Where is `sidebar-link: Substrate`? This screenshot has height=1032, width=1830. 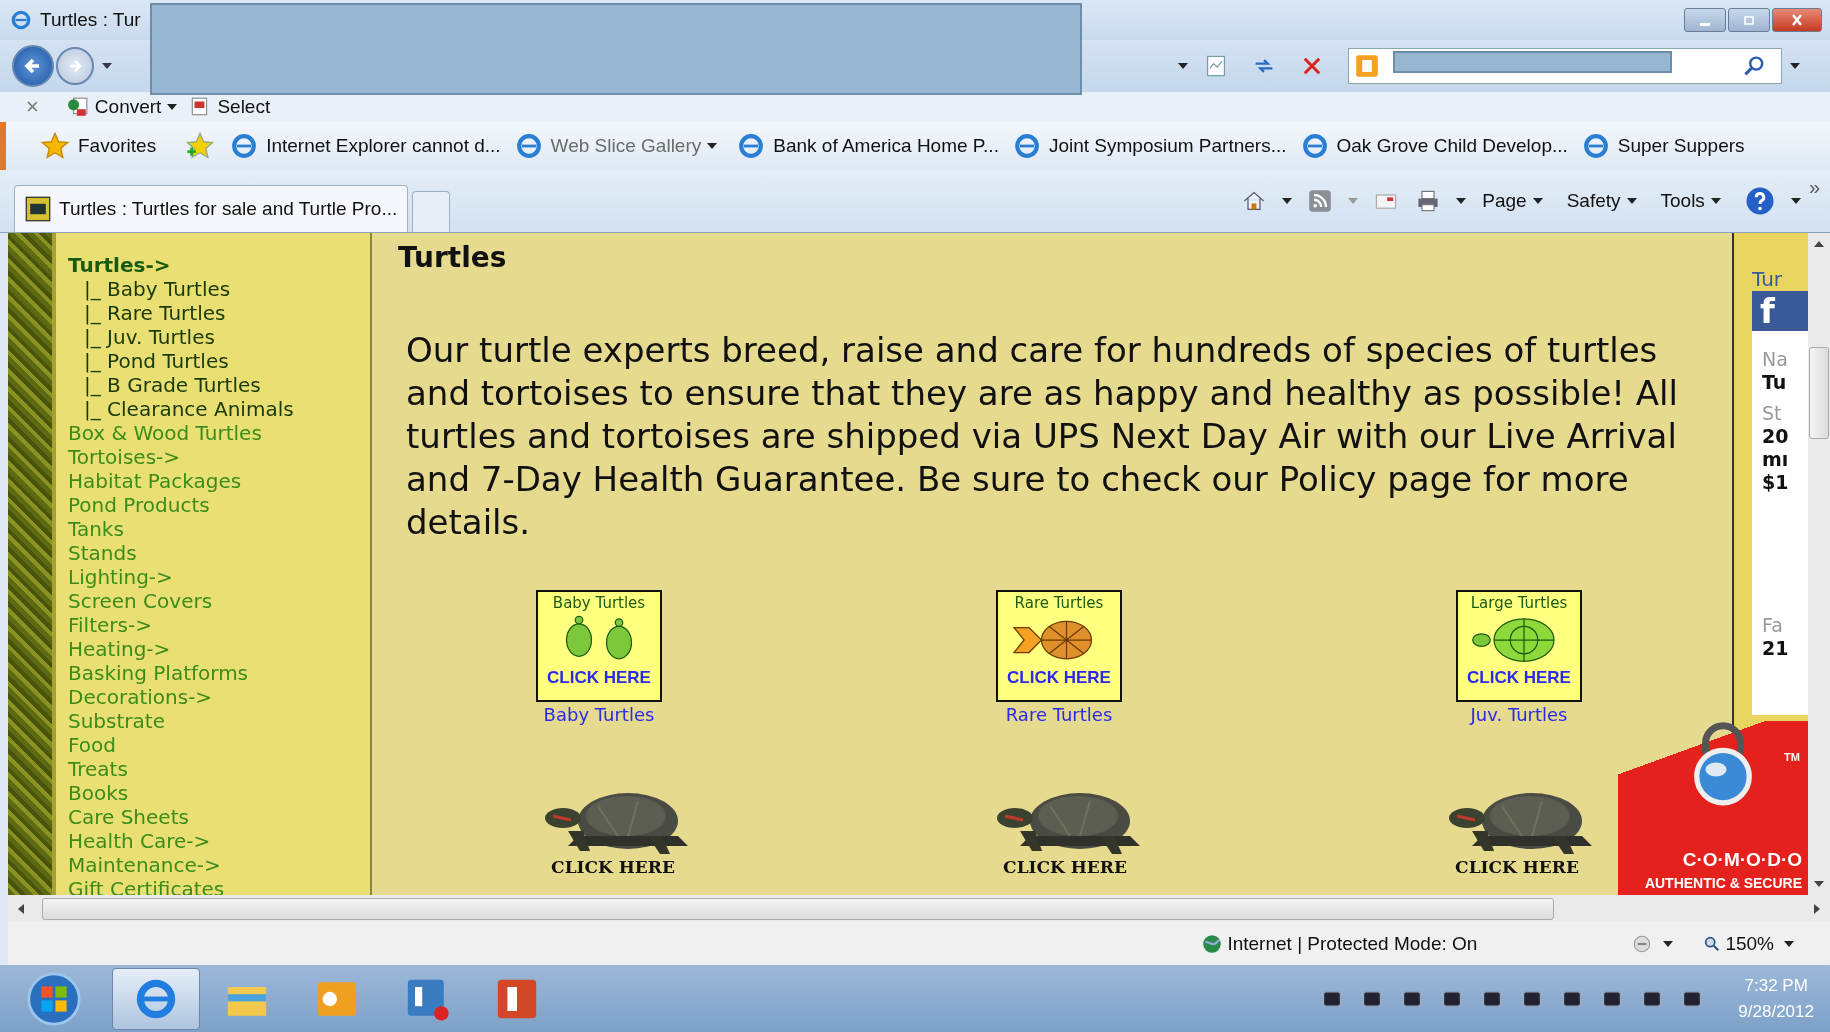 sidebar-link: Substrate is located at coordinates (219, 721).